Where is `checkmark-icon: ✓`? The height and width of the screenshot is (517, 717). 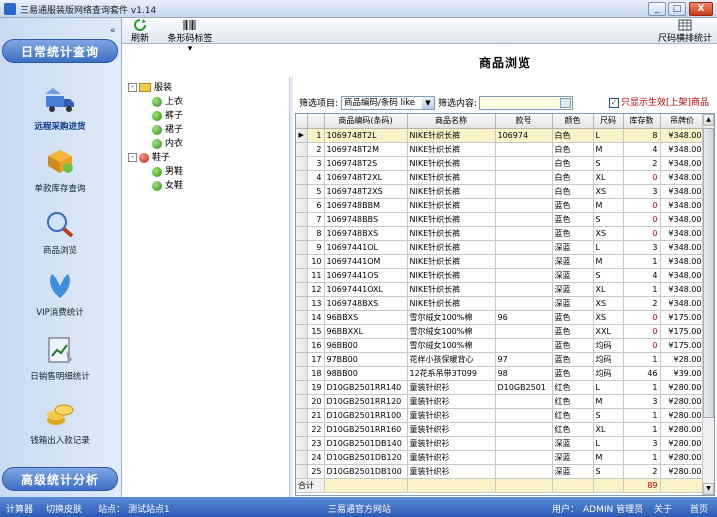 checkmark-icon: ✓ is located at coordinates (614, 102).